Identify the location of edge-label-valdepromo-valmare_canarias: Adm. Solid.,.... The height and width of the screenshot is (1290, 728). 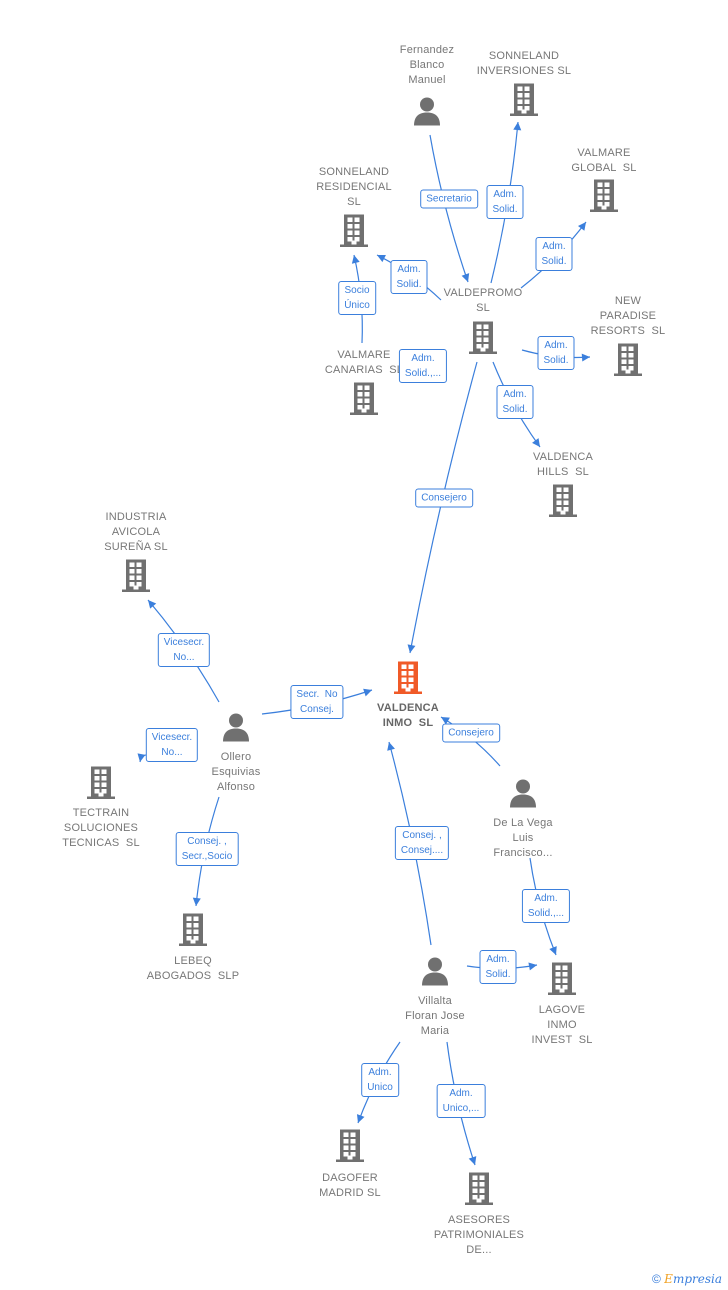
(423, 366).